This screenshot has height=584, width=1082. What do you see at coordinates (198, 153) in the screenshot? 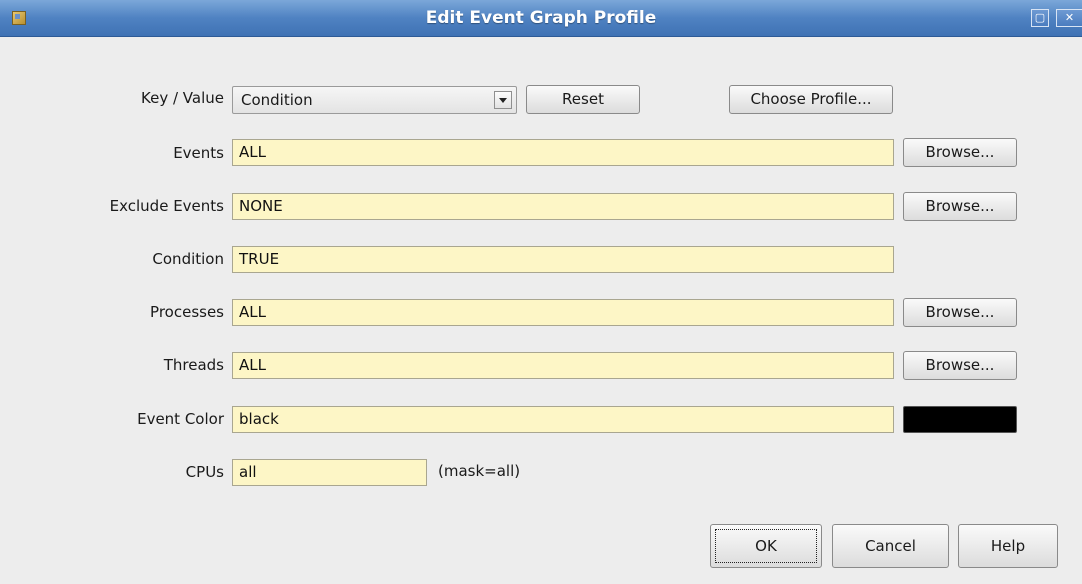
I see `events-label: Events` at bounding box center [198, 153].